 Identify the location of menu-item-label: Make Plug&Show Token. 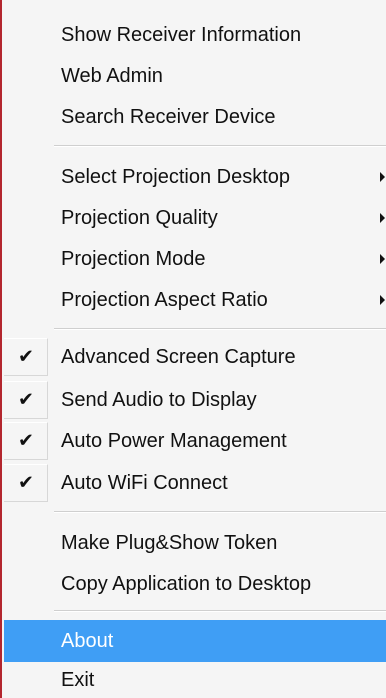
(169, 543).